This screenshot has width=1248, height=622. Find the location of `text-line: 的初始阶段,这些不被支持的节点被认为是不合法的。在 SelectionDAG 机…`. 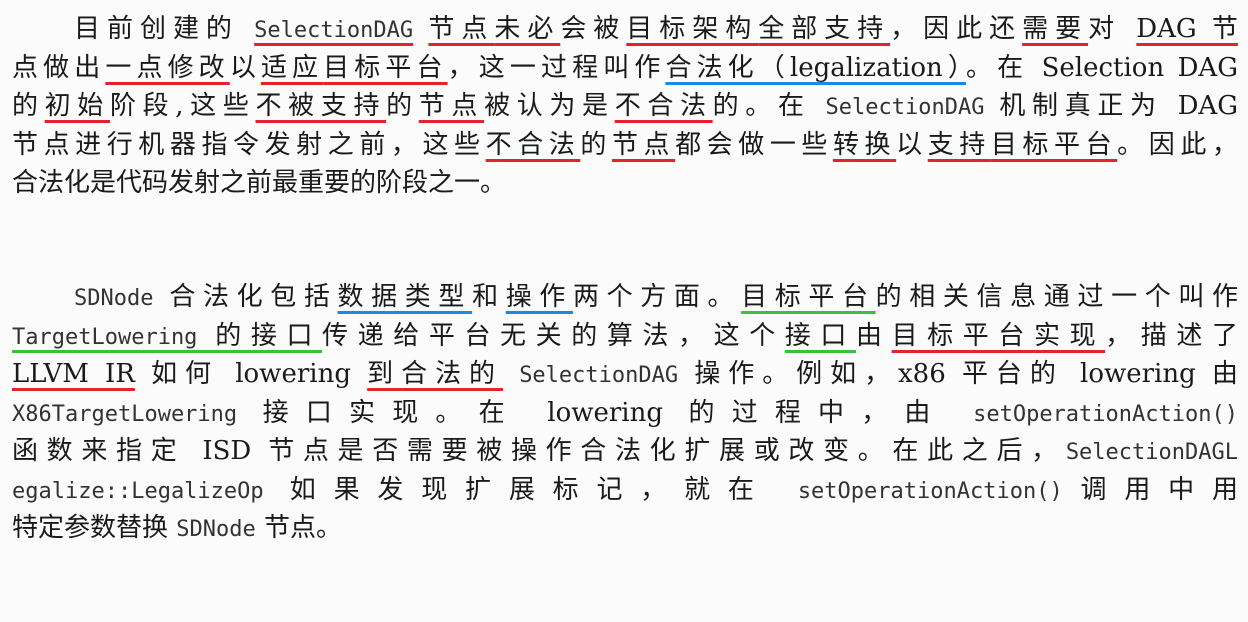

text-line: 的初始阶段,这些不被支持的节点被认为是不合法的。在 SelectionDAG 机… is located at coordinates (625, 106).